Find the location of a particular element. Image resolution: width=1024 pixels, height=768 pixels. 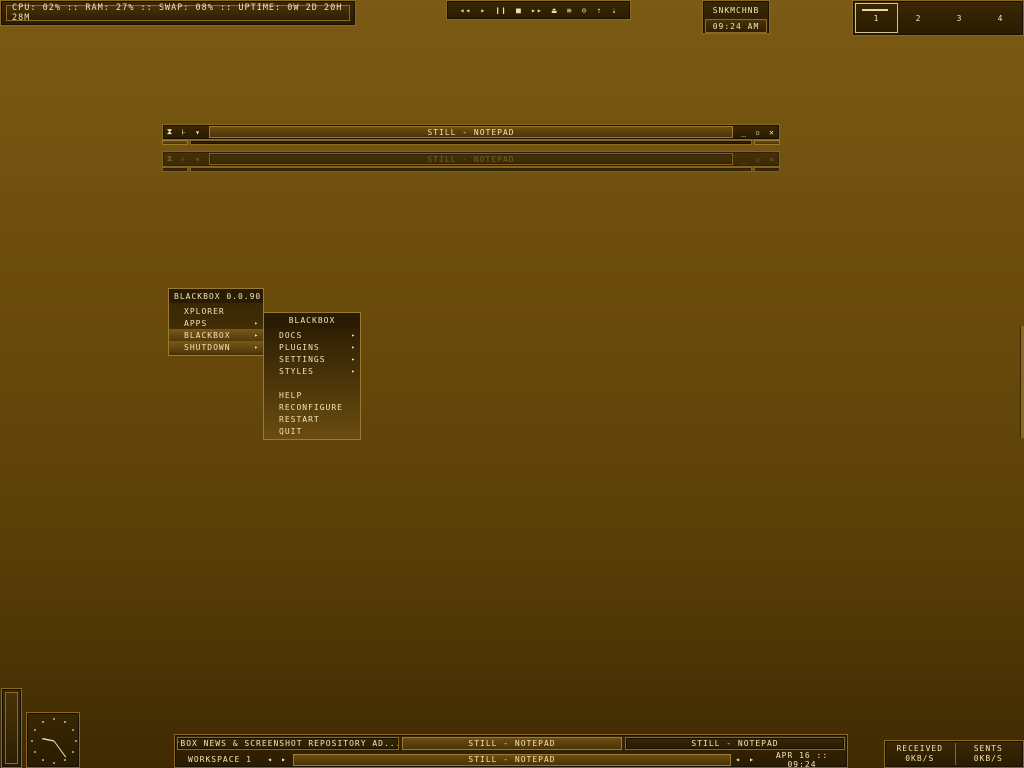

menu-item-settings: SETTINGS ▸ is located at coordinates (312, 359).